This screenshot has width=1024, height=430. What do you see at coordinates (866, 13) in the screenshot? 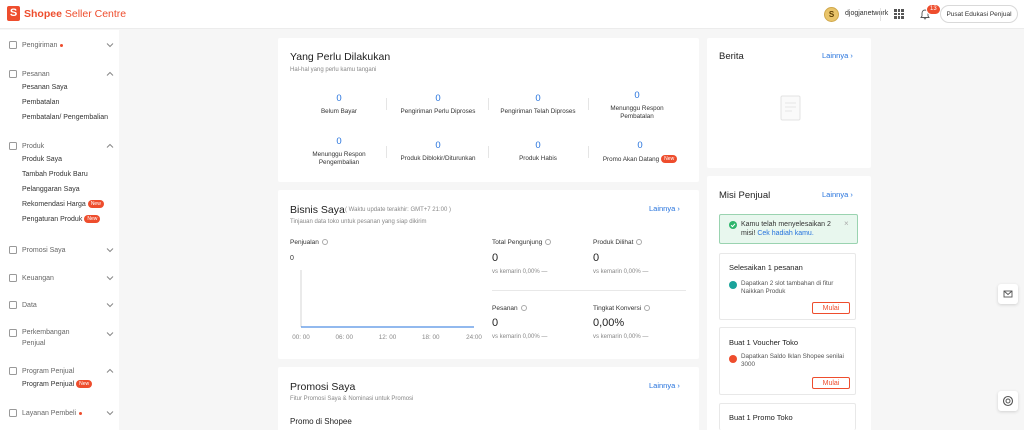
I see `username: djogjanetwork` at bounding box center [866, 13].